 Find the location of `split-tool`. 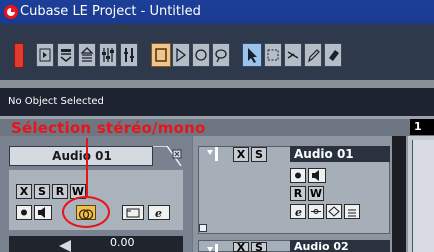

split-tool is located at coordinates (293, 55).